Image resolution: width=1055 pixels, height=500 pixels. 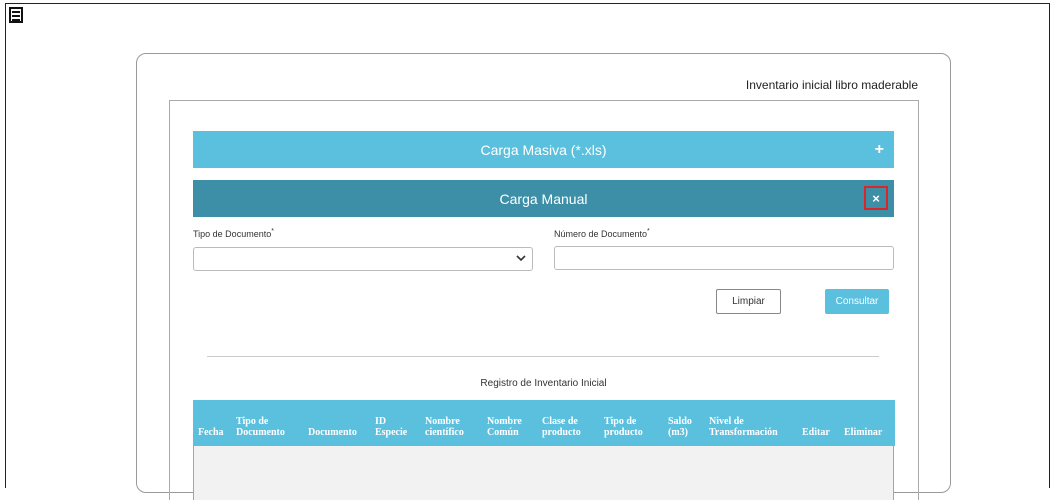 What do you see at coordinates (743, 427) in the screenshot?
I see `column-header: Nivel de Transformación` at bounding box center [743, 427].